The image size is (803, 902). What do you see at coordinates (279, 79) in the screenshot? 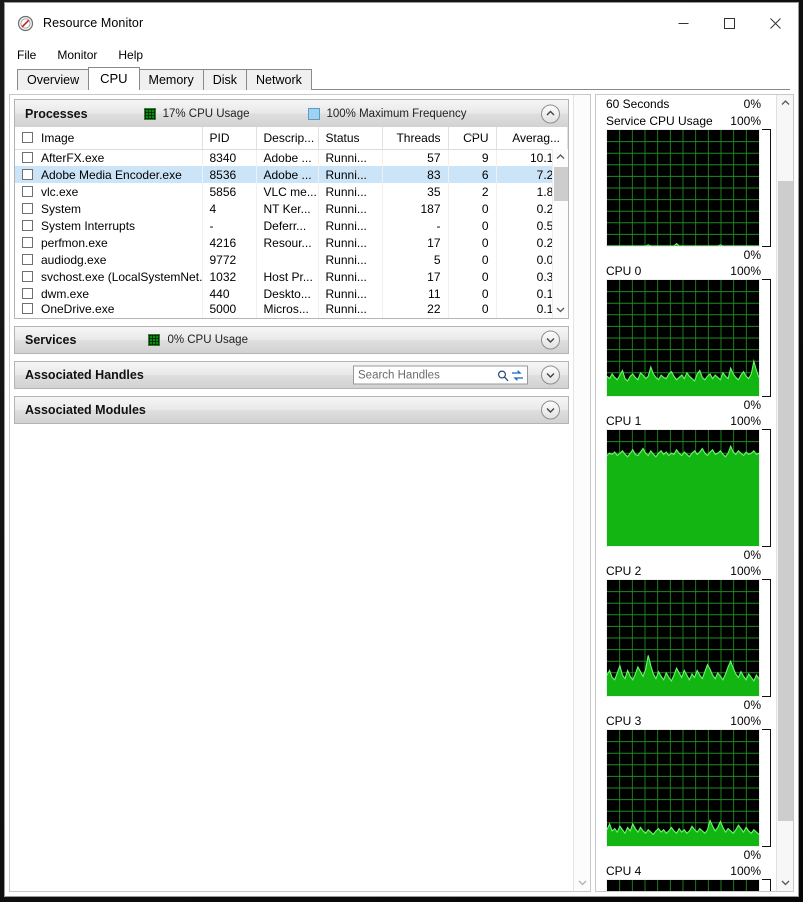
I see `tab-network: Network` at bounding box center [279, 79].